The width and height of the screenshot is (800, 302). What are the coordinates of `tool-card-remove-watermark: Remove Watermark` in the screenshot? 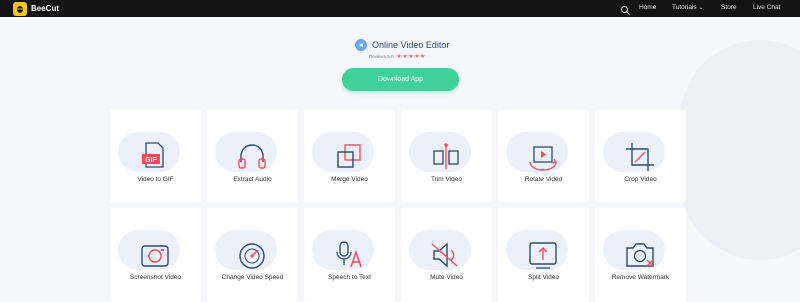 It's located at (640, 255).